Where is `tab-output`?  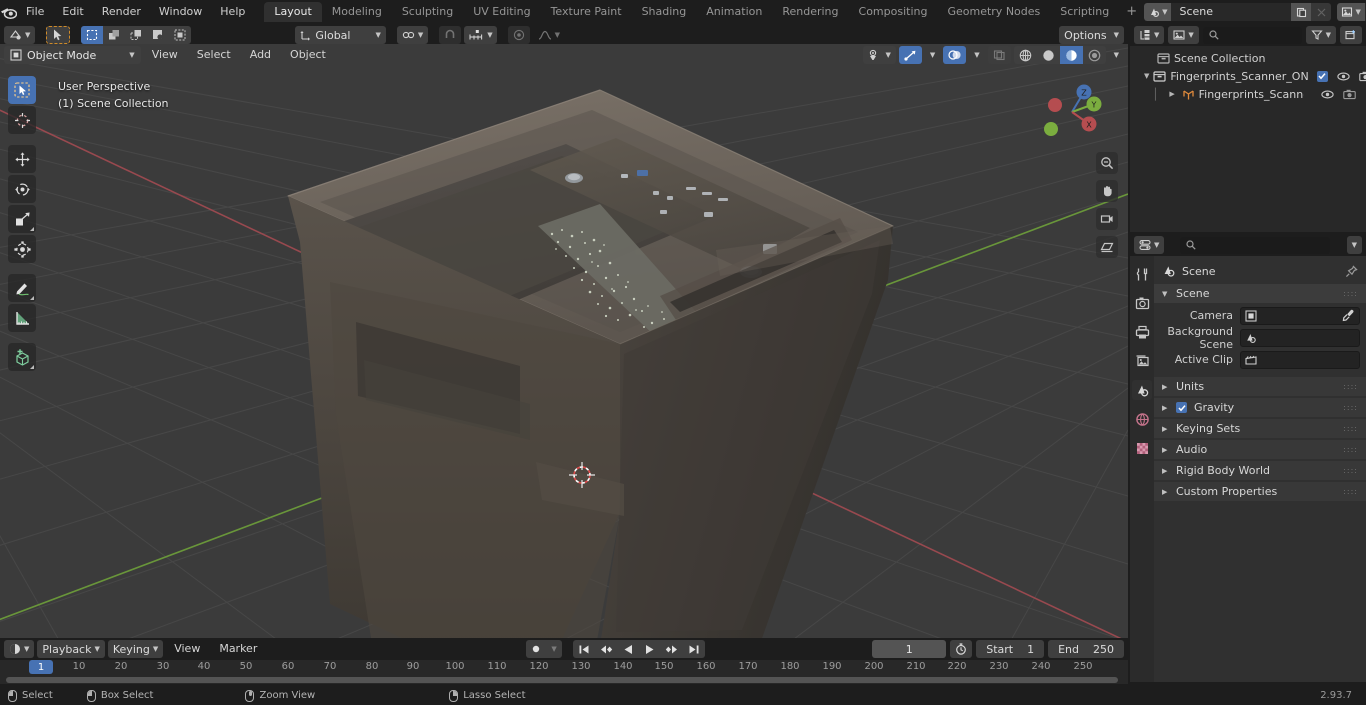
tab-output is located at coordinates (1142, 332).